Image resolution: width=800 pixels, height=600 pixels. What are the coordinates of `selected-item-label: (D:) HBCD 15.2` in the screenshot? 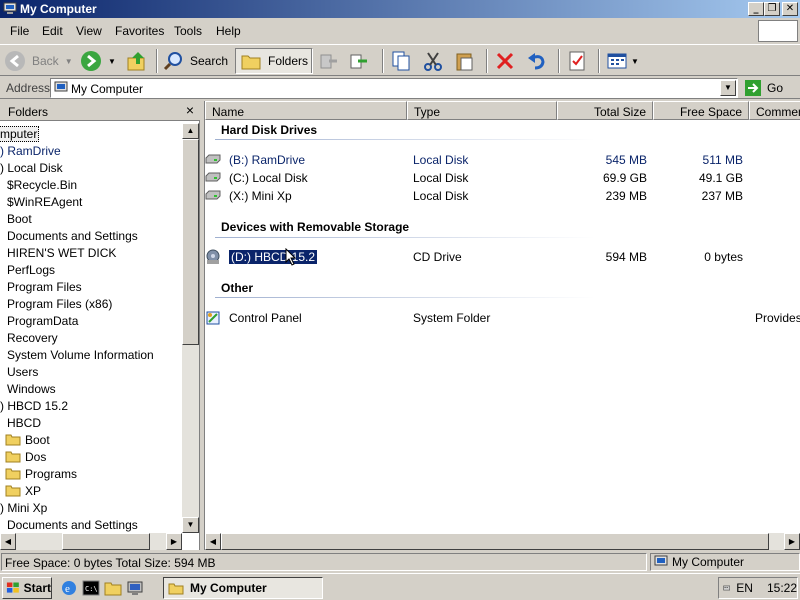 It's located at (273, 257).